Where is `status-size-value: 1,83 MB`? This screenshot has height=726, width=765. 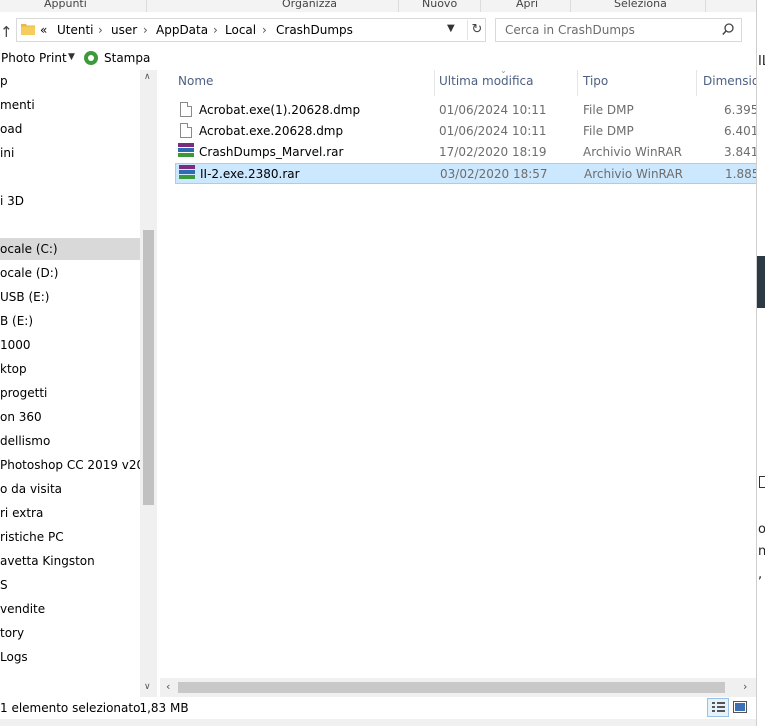
status-size-value: 1,83 MB is located at coordinates (164, 708).